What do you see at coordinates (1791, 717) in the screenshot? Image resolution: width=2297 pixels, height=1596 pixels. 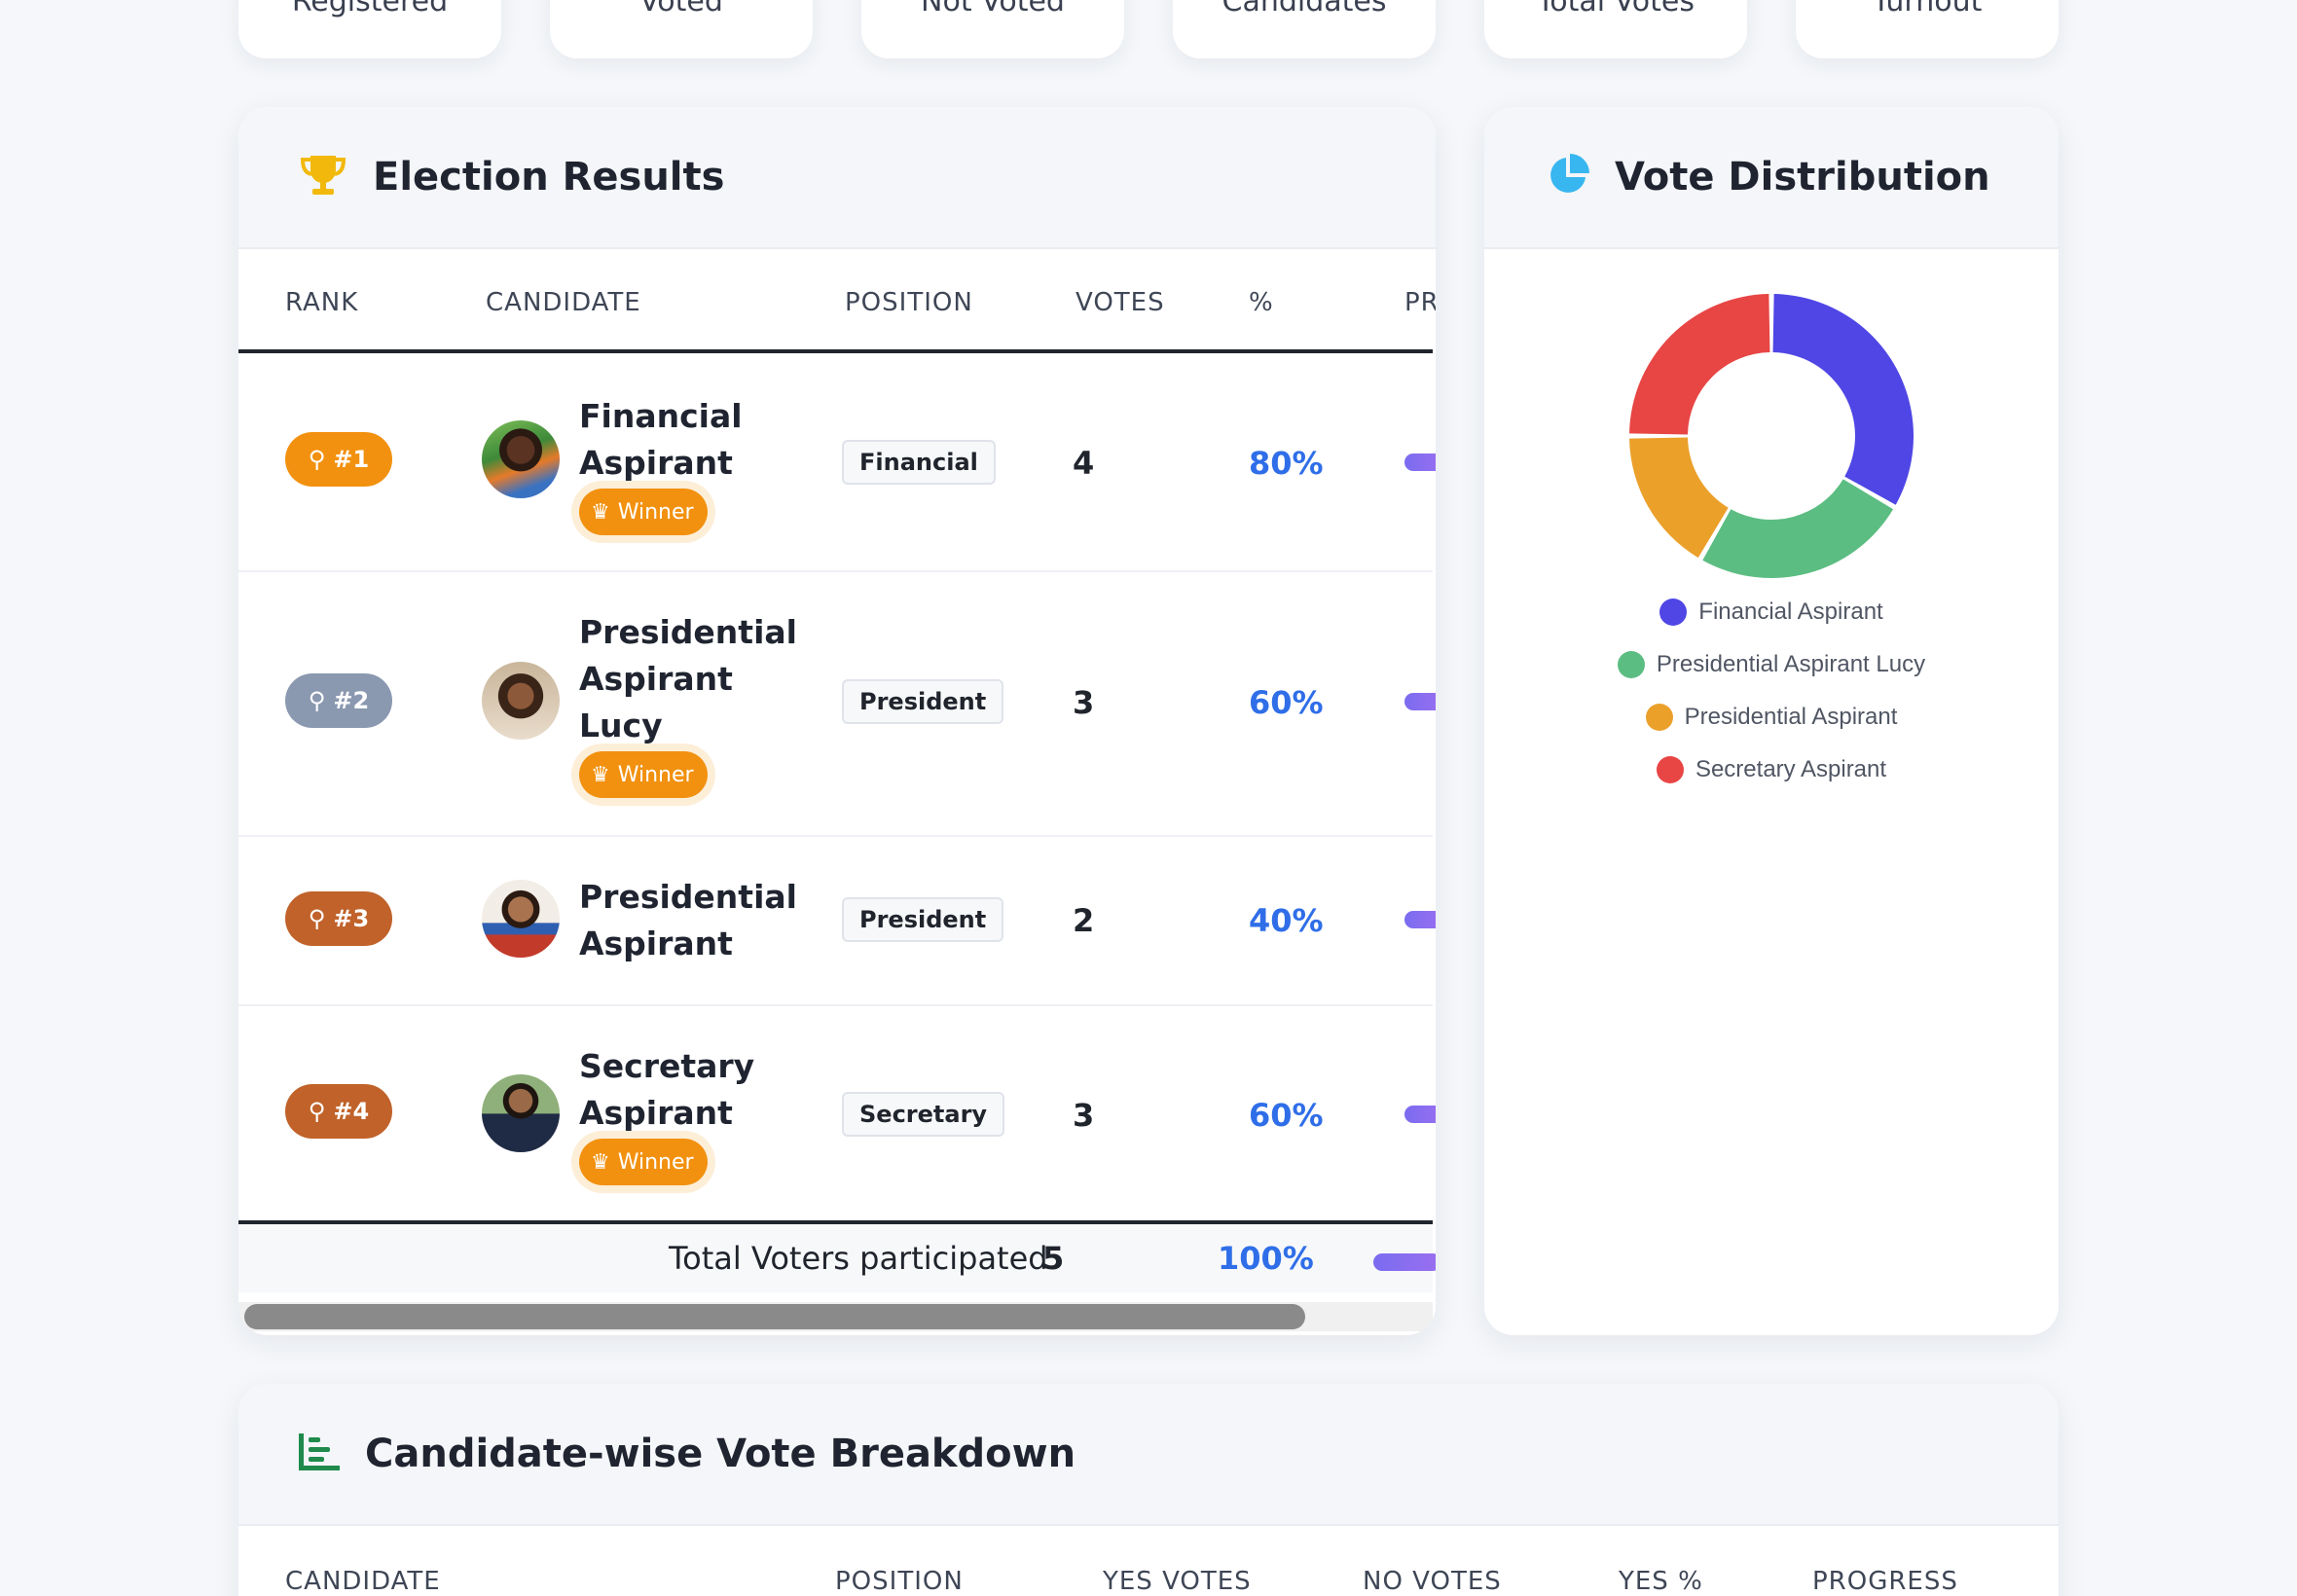 I see `legend-label: Presidential Aspirant` at bounding box center [1791, 717].